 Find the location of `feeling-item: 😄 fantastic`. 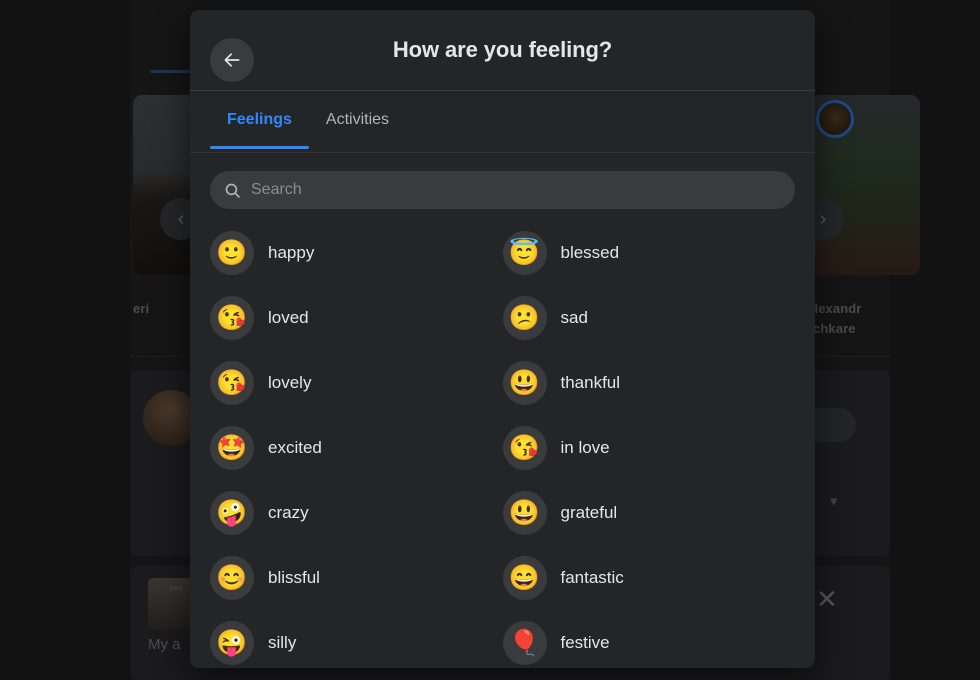

feeling-item: 😄 fantastic is located at coordinates (649, 578).